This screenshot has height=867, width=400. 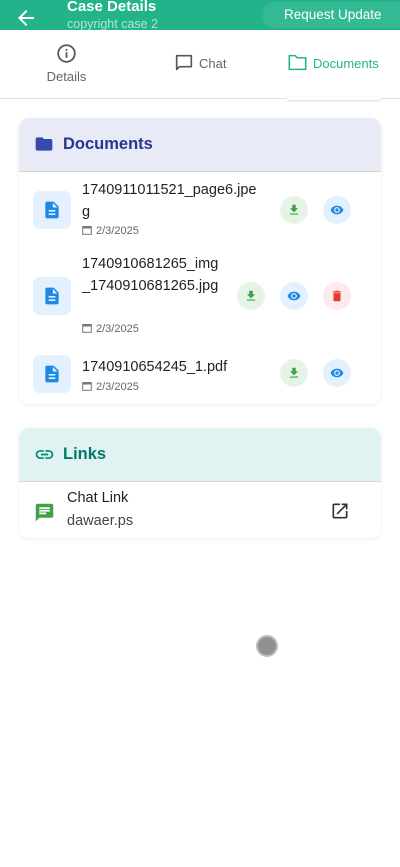 I want to click on links-card: Links Chat Link dawaer.ps, so click(x=200, y=483).